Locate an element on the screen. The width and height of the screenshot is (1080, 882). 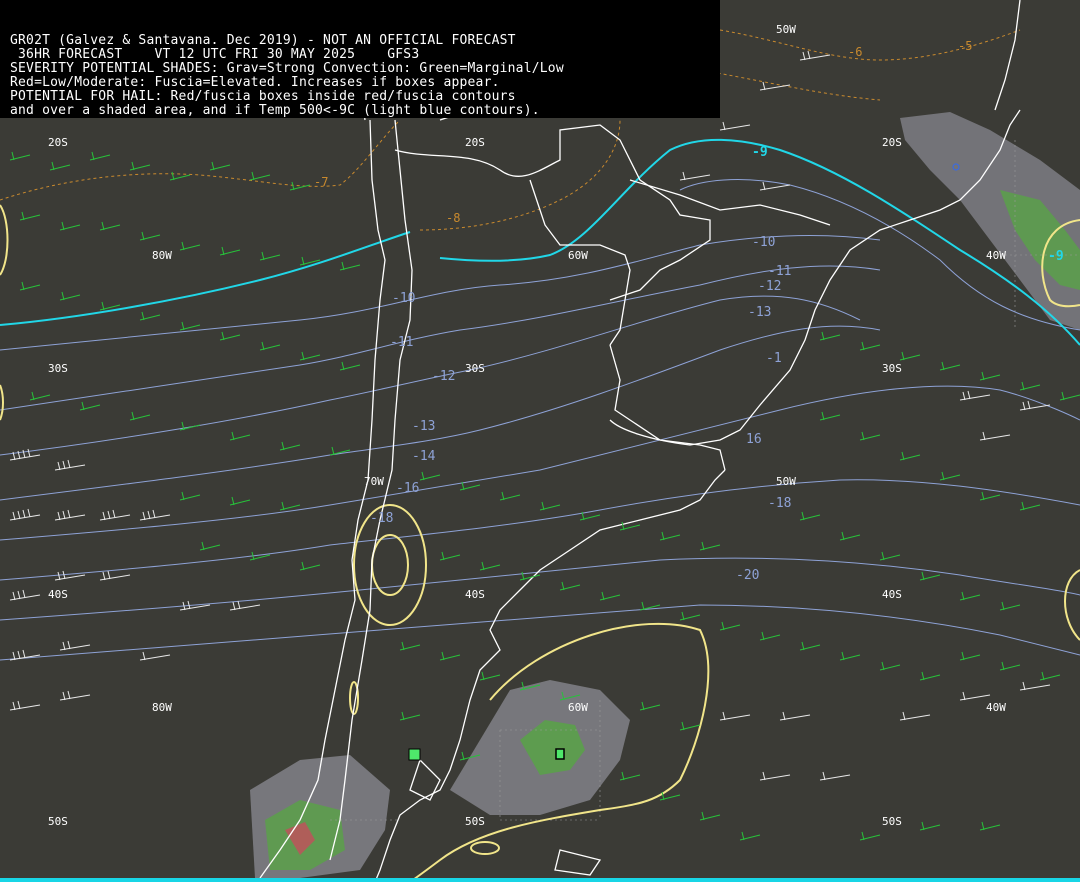
contour-label: -7 is located at coordinates (321, 182).